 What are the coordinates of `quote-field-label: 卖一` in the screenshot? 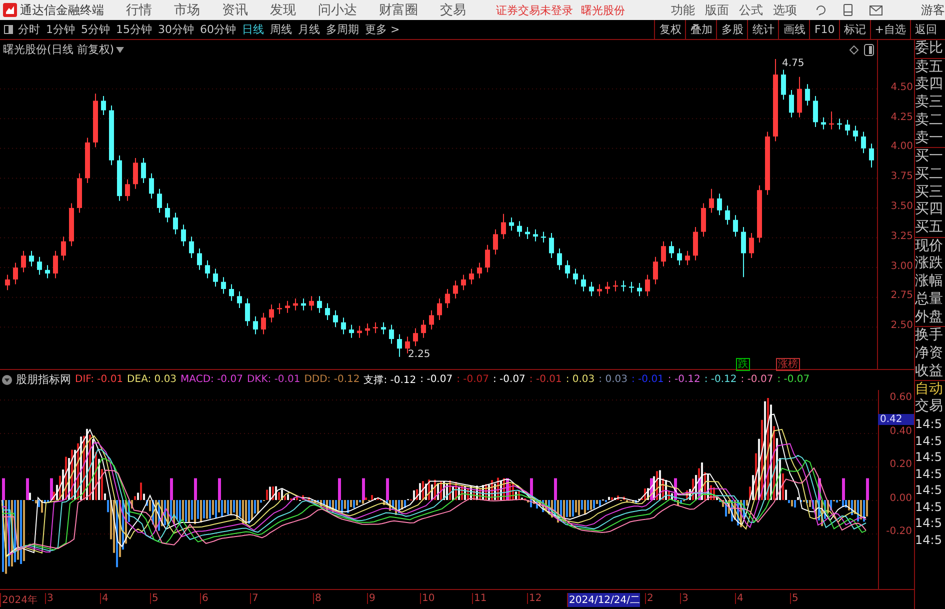 It's located at (930, 139).